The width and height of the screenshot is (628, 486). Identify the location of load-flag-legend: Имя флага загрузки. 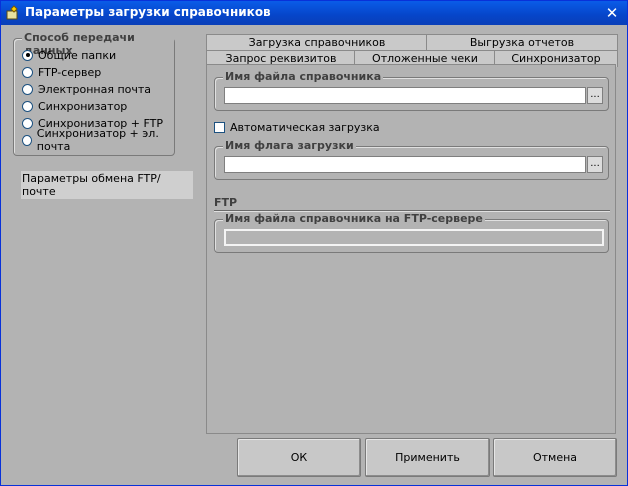
(289, 145).